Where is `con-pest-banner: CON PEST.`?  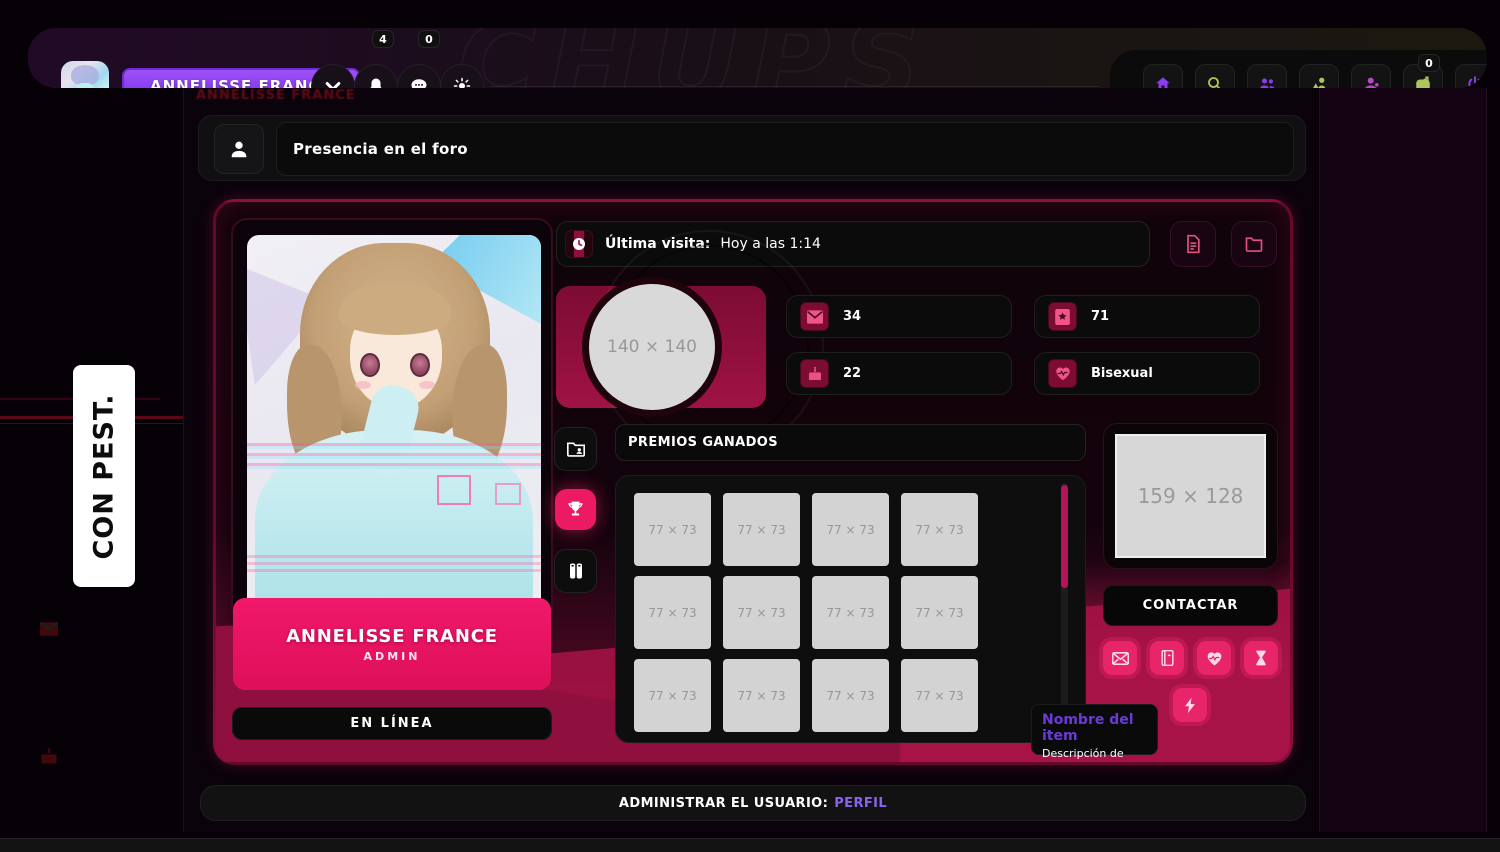
con-pest-banner: CON PEST. is located at coordinates (104, 476).